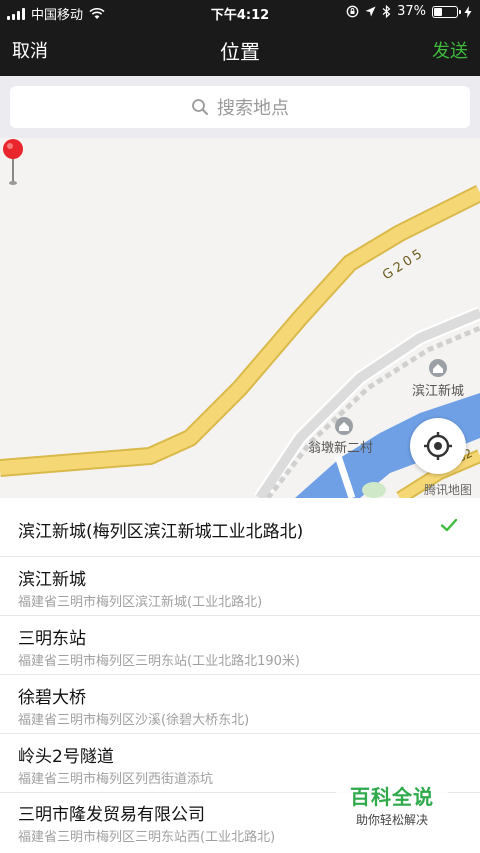 This screenshot has width=480, height=853. I want to click on search-input: 搜索地点, so click(240, 107).